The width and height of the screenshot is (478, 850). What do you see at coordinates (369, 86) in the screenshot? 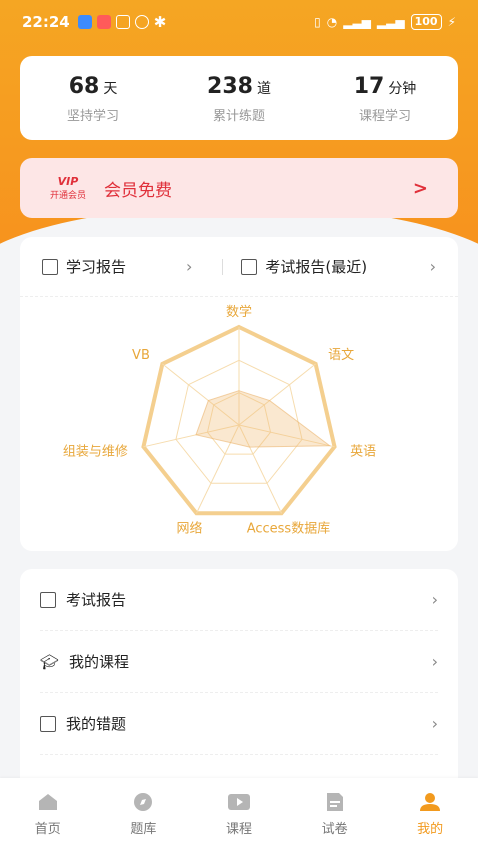
I see `stat-number: 17` at bounding box center [369, 86].